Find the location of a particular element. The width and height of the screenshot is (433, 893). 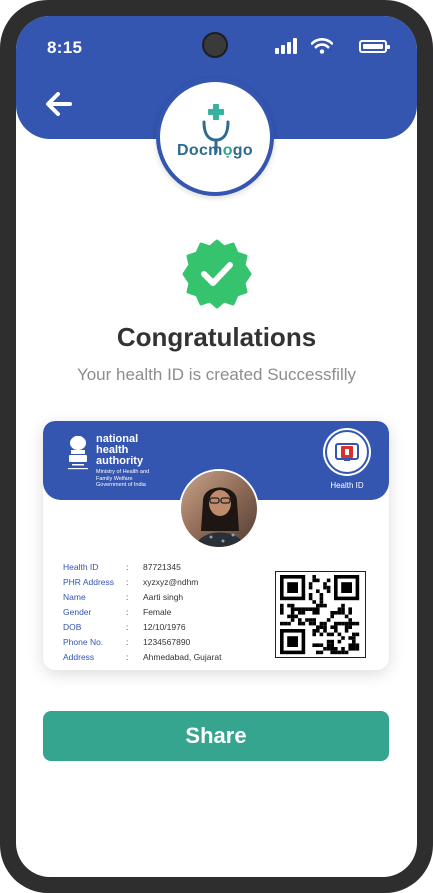

detail-label: Address is located at coordinates (79, 657).